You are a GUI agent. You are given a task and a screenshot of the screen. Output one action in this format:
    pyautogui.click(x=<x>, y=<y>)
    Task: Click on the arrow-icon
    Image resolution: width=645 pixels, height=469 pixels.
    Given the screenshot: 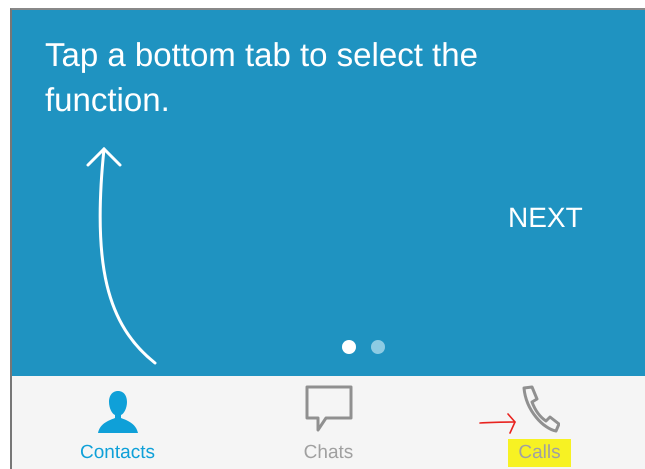 What is the action you would take?
    pyautogui.click(x=498, y=424)
    